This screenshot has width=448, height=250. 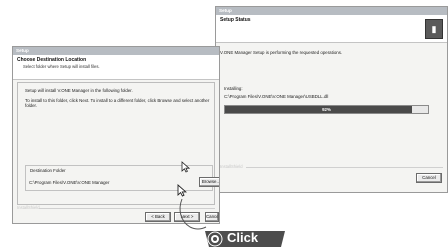 What do you see at coordinates (331, 11) in the screenshot?
I see `status-window-titlebar: Setup` at bounding box center [331, 11].